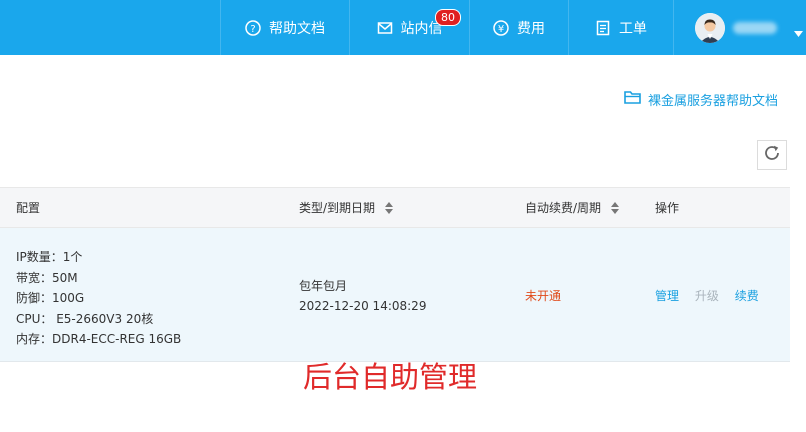 Image resolution: width=806 pixels, height=432 pixels. What do you see at coordinates (85, 318) in the screenshot?
I see `spec-cpu: CPU： E5-2660V3 20核` at bounding box center [85, 318].